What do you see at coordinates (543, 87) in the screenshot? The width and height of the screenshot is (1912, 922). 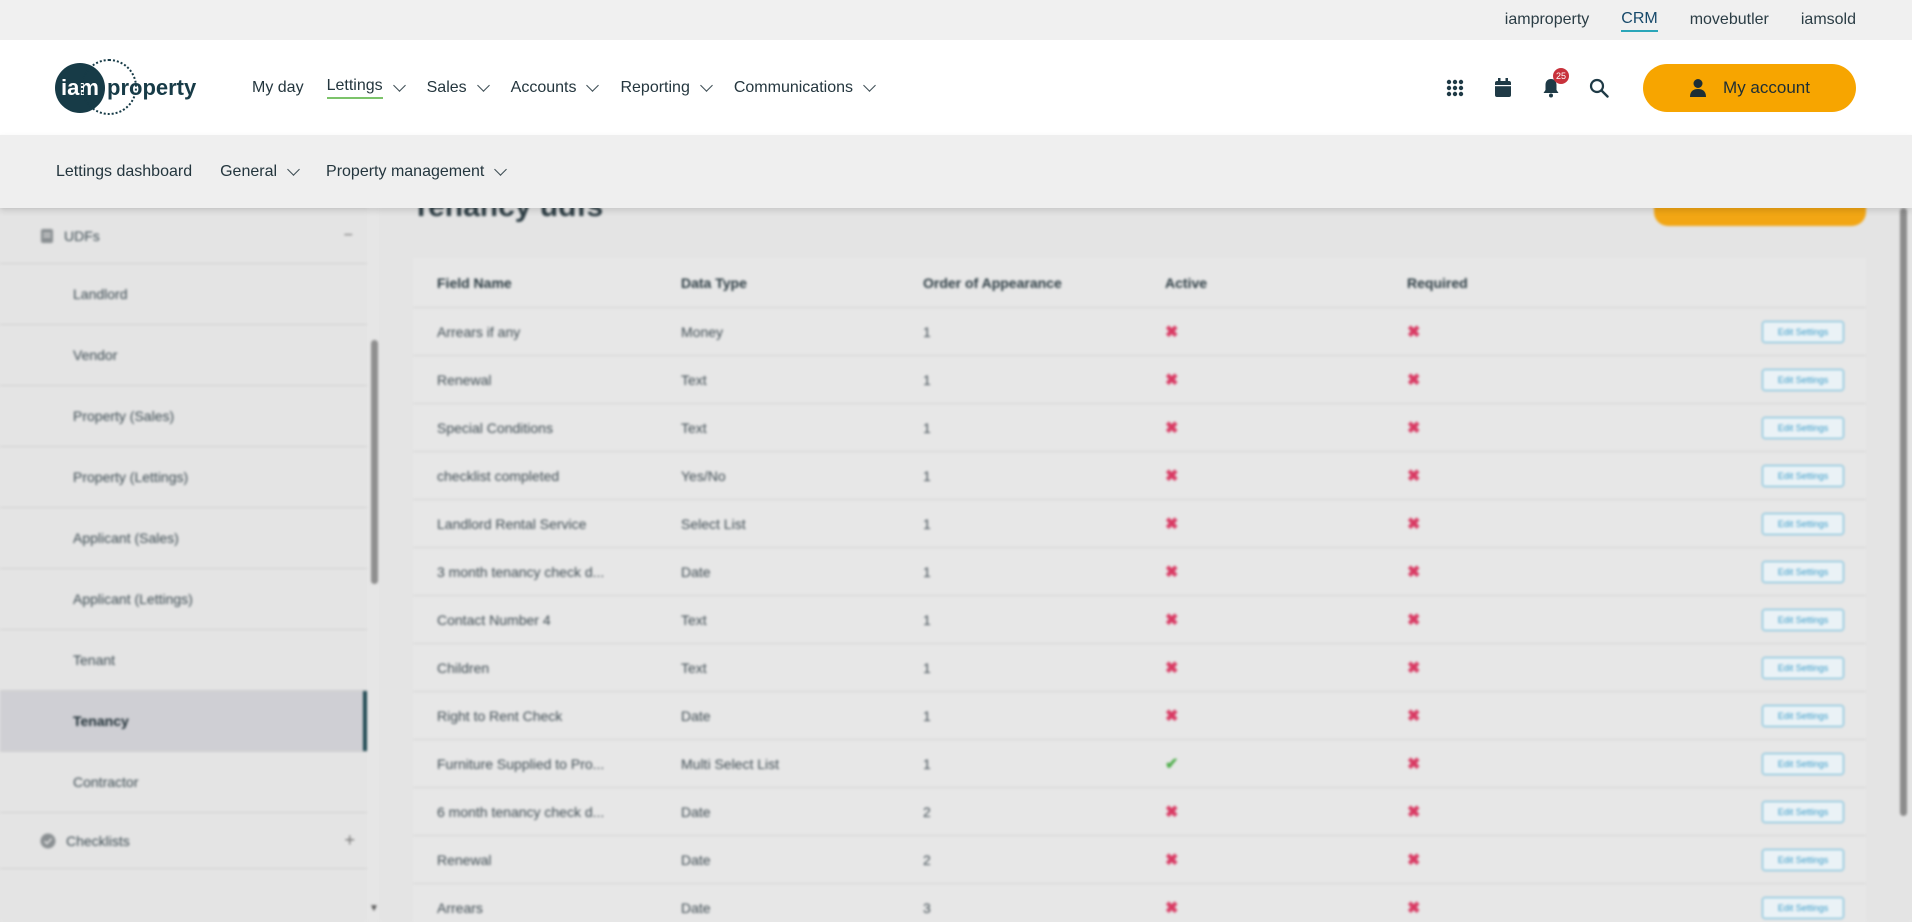 I see `nav-item-label: Accounts` at bounding box center [543, 87].